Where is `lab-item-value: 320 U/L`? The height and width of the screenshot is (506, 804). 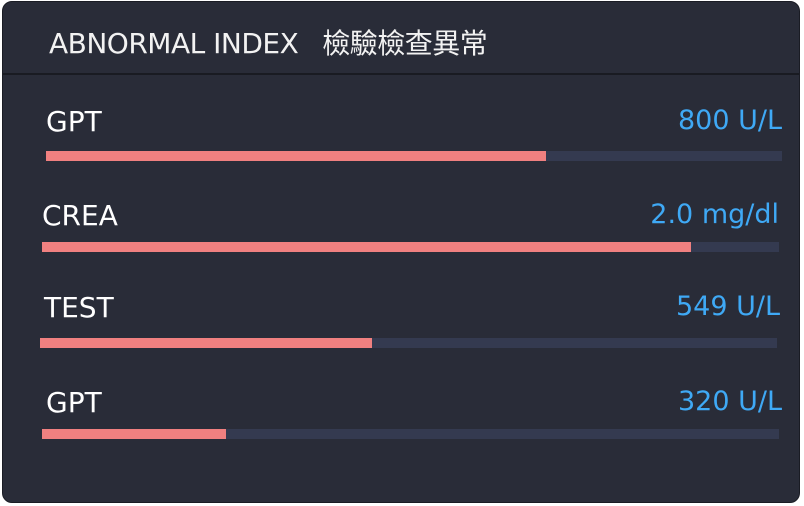 lab-item-value: 320 U/L is located at coordinates (729, 401).